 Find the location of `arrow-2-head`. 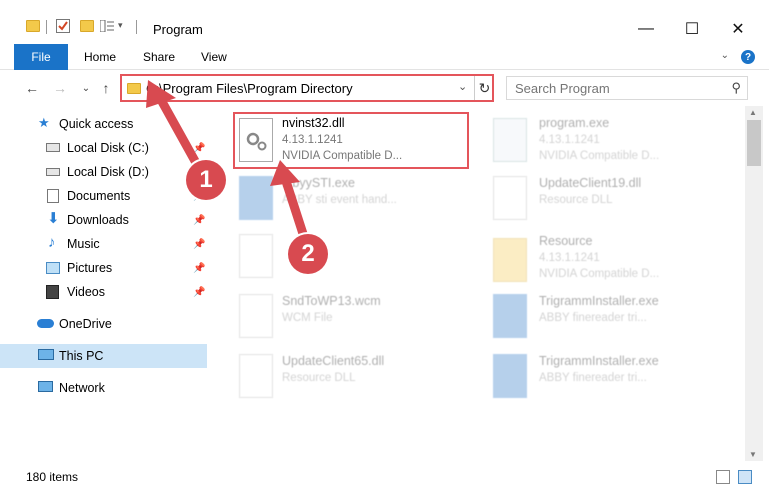

arrow-2-head is located at coordinates (285, 173).